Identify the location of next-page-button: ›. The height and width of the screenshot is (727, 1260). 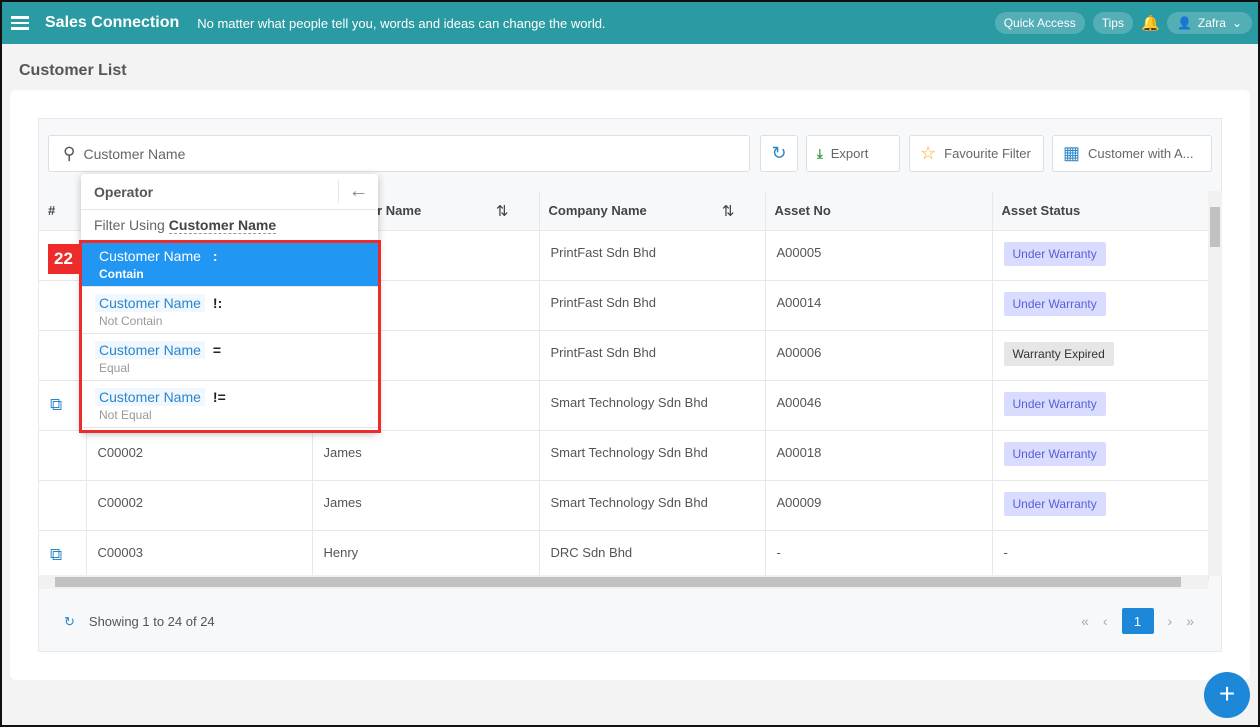
(1170, 621).